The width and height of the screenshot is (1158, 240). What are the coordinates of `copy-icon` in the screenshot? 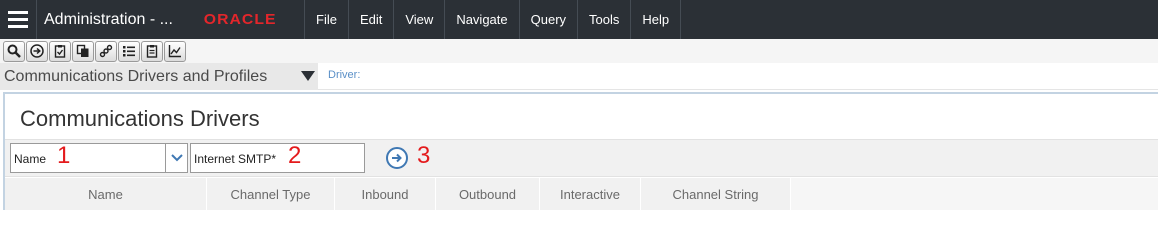 It's located at (82, 50).